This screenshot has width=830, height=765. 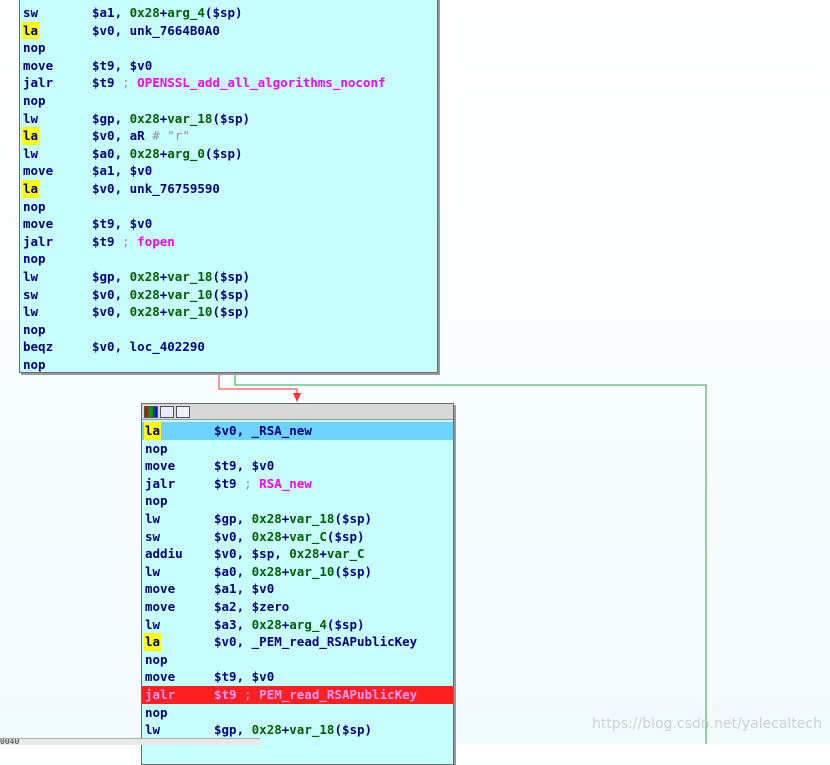 I want to click on instruction-row: jalr $t9 ; RSA_new, so click(x=297, y=484).